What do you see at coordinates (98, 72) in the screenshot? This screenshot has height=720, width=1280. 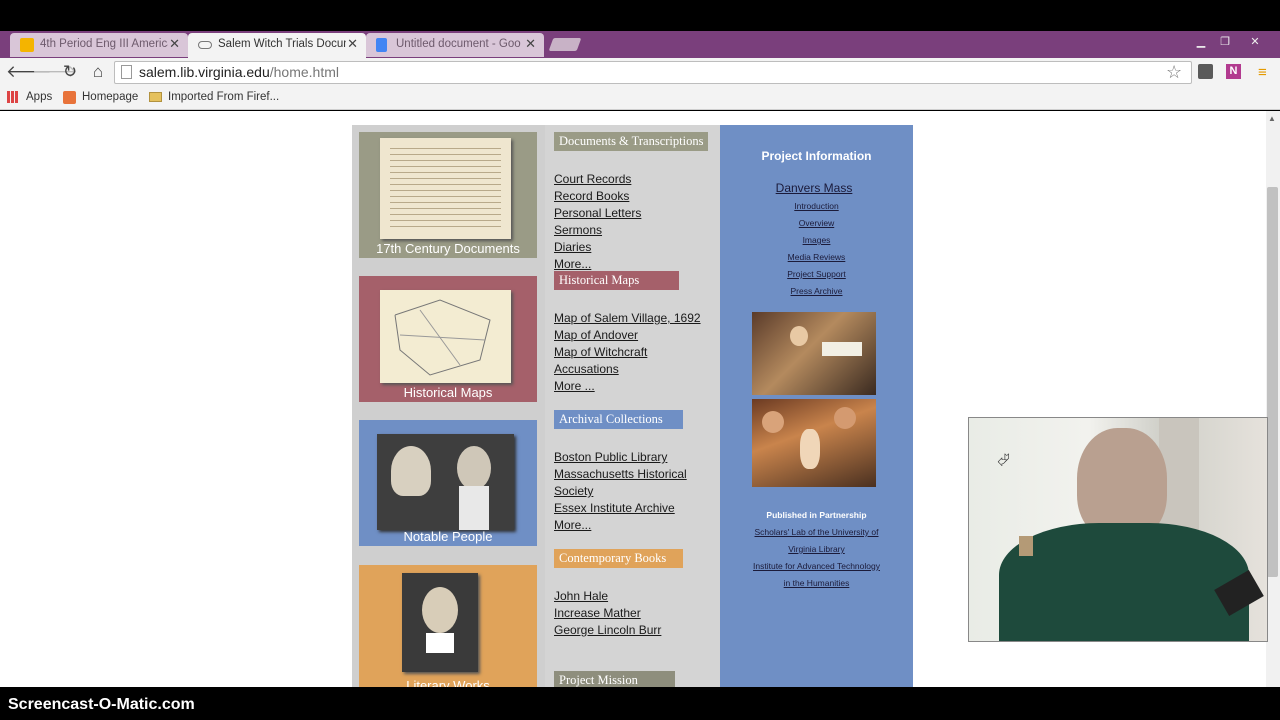 I see `home-icon: ⌂` at bounding box center [98, 72].